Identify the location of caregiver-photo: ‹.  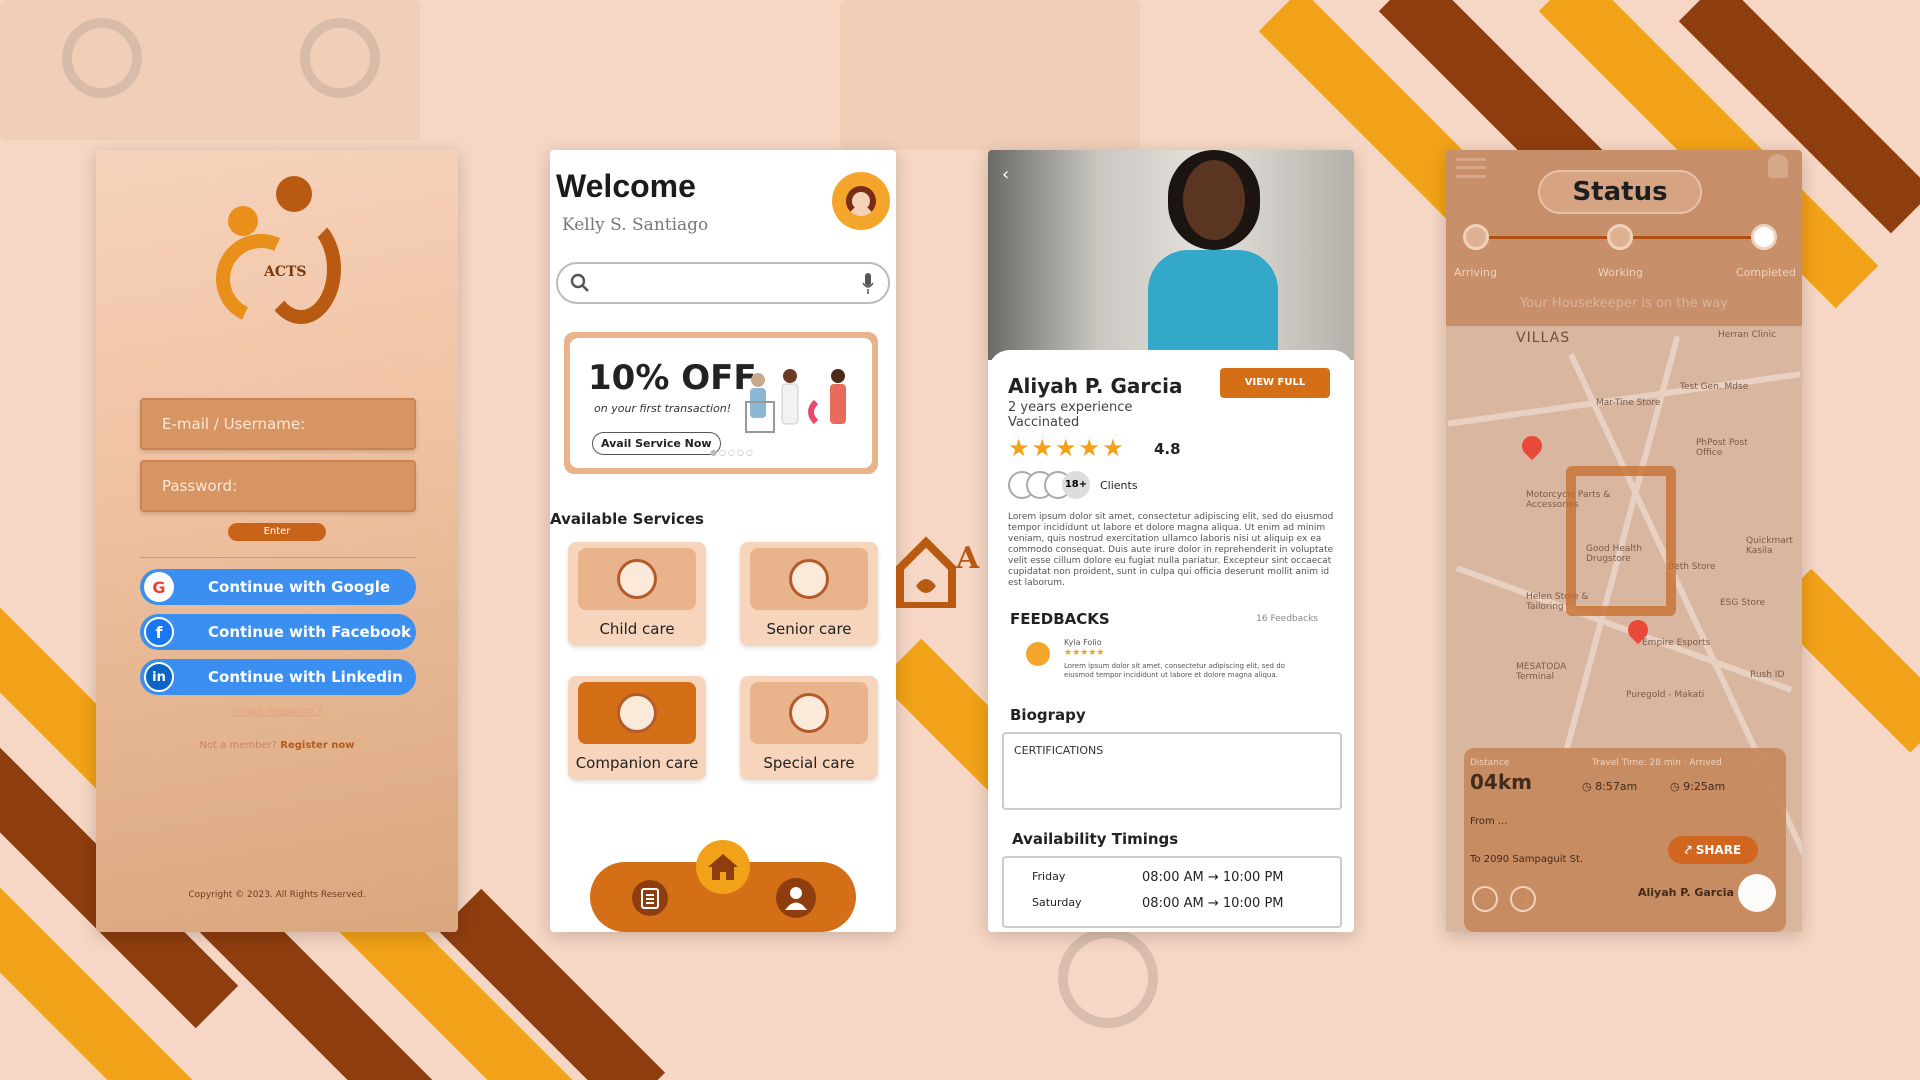
(1171, 260).